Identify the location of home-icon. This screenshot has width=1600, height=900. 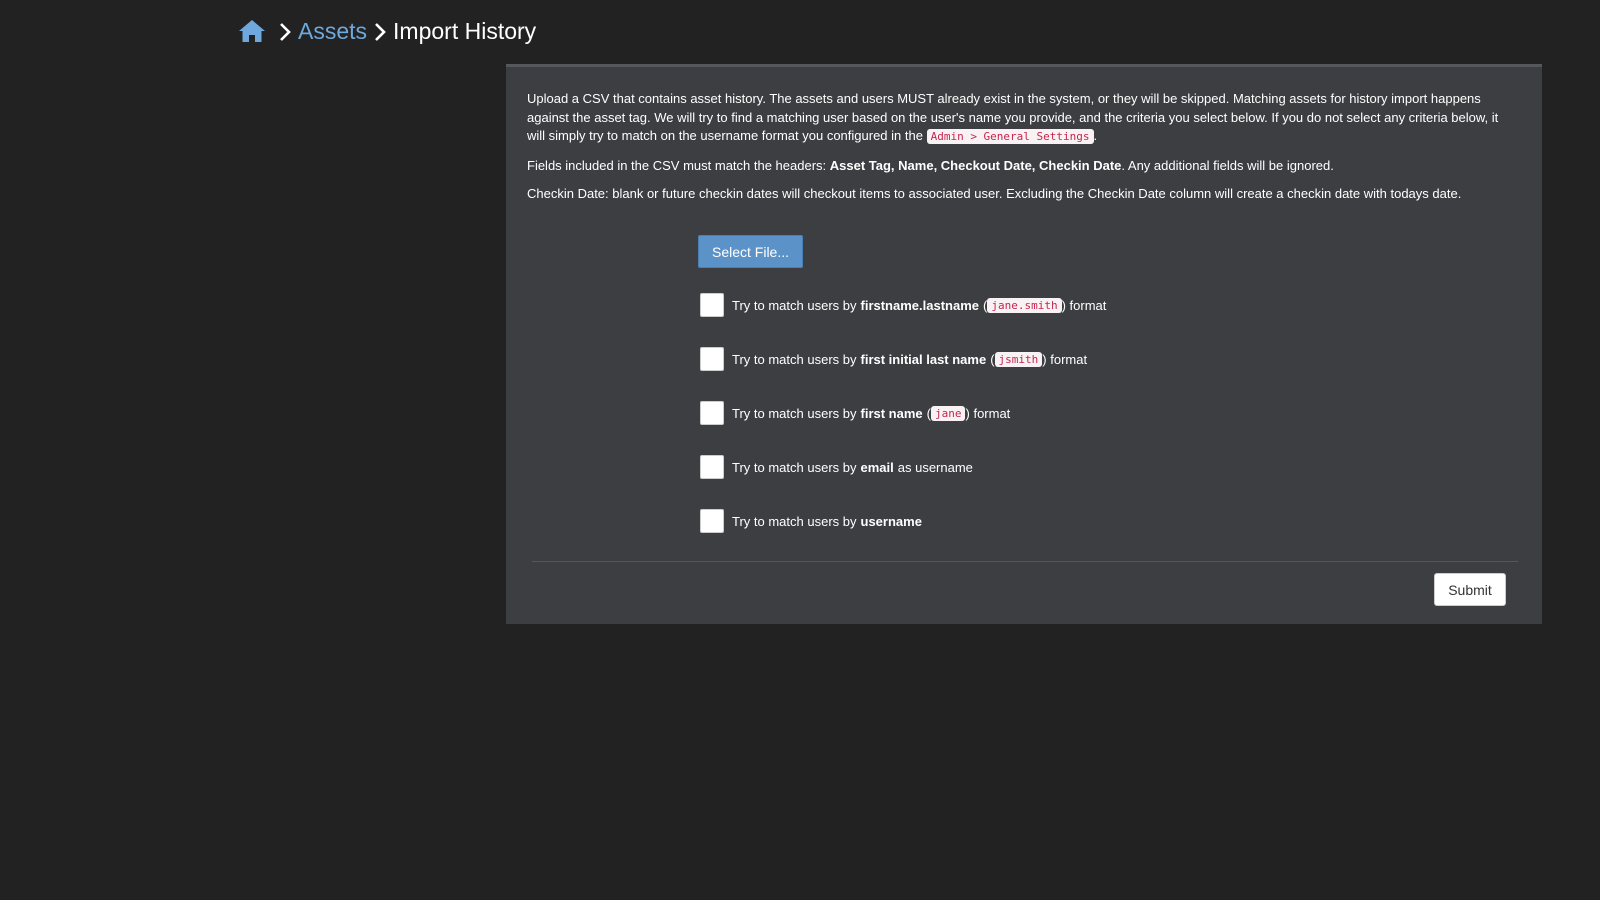
(252, 31).